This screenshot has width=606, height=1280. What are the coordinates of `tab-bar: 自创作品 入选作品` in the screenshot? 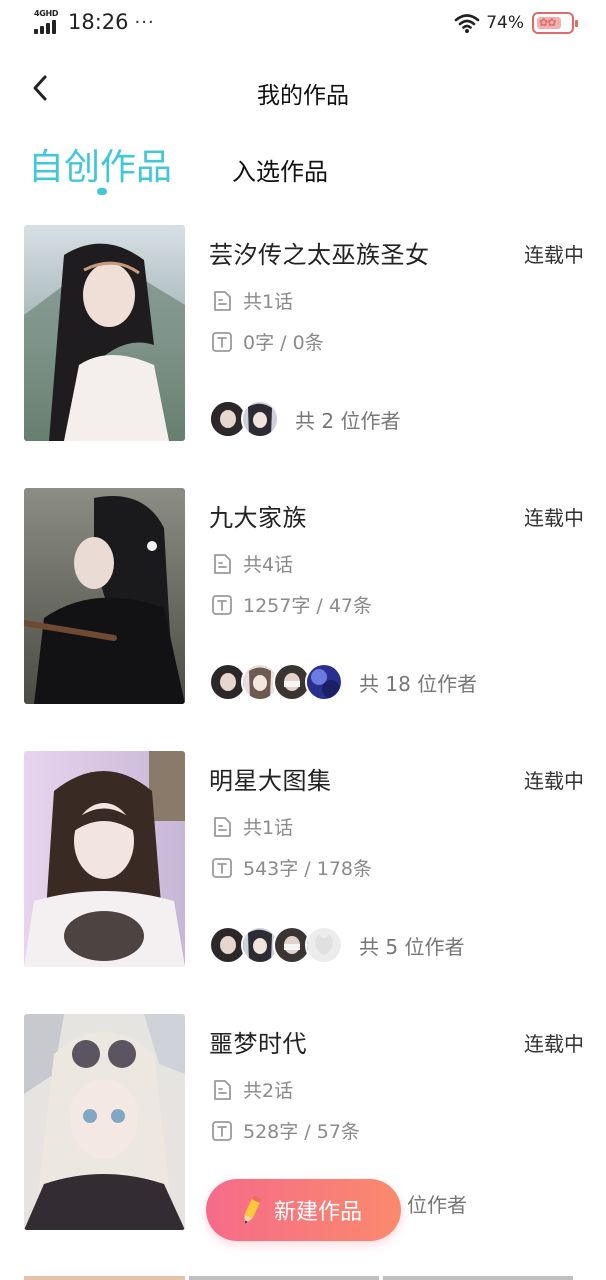 It's located at (308, 169).